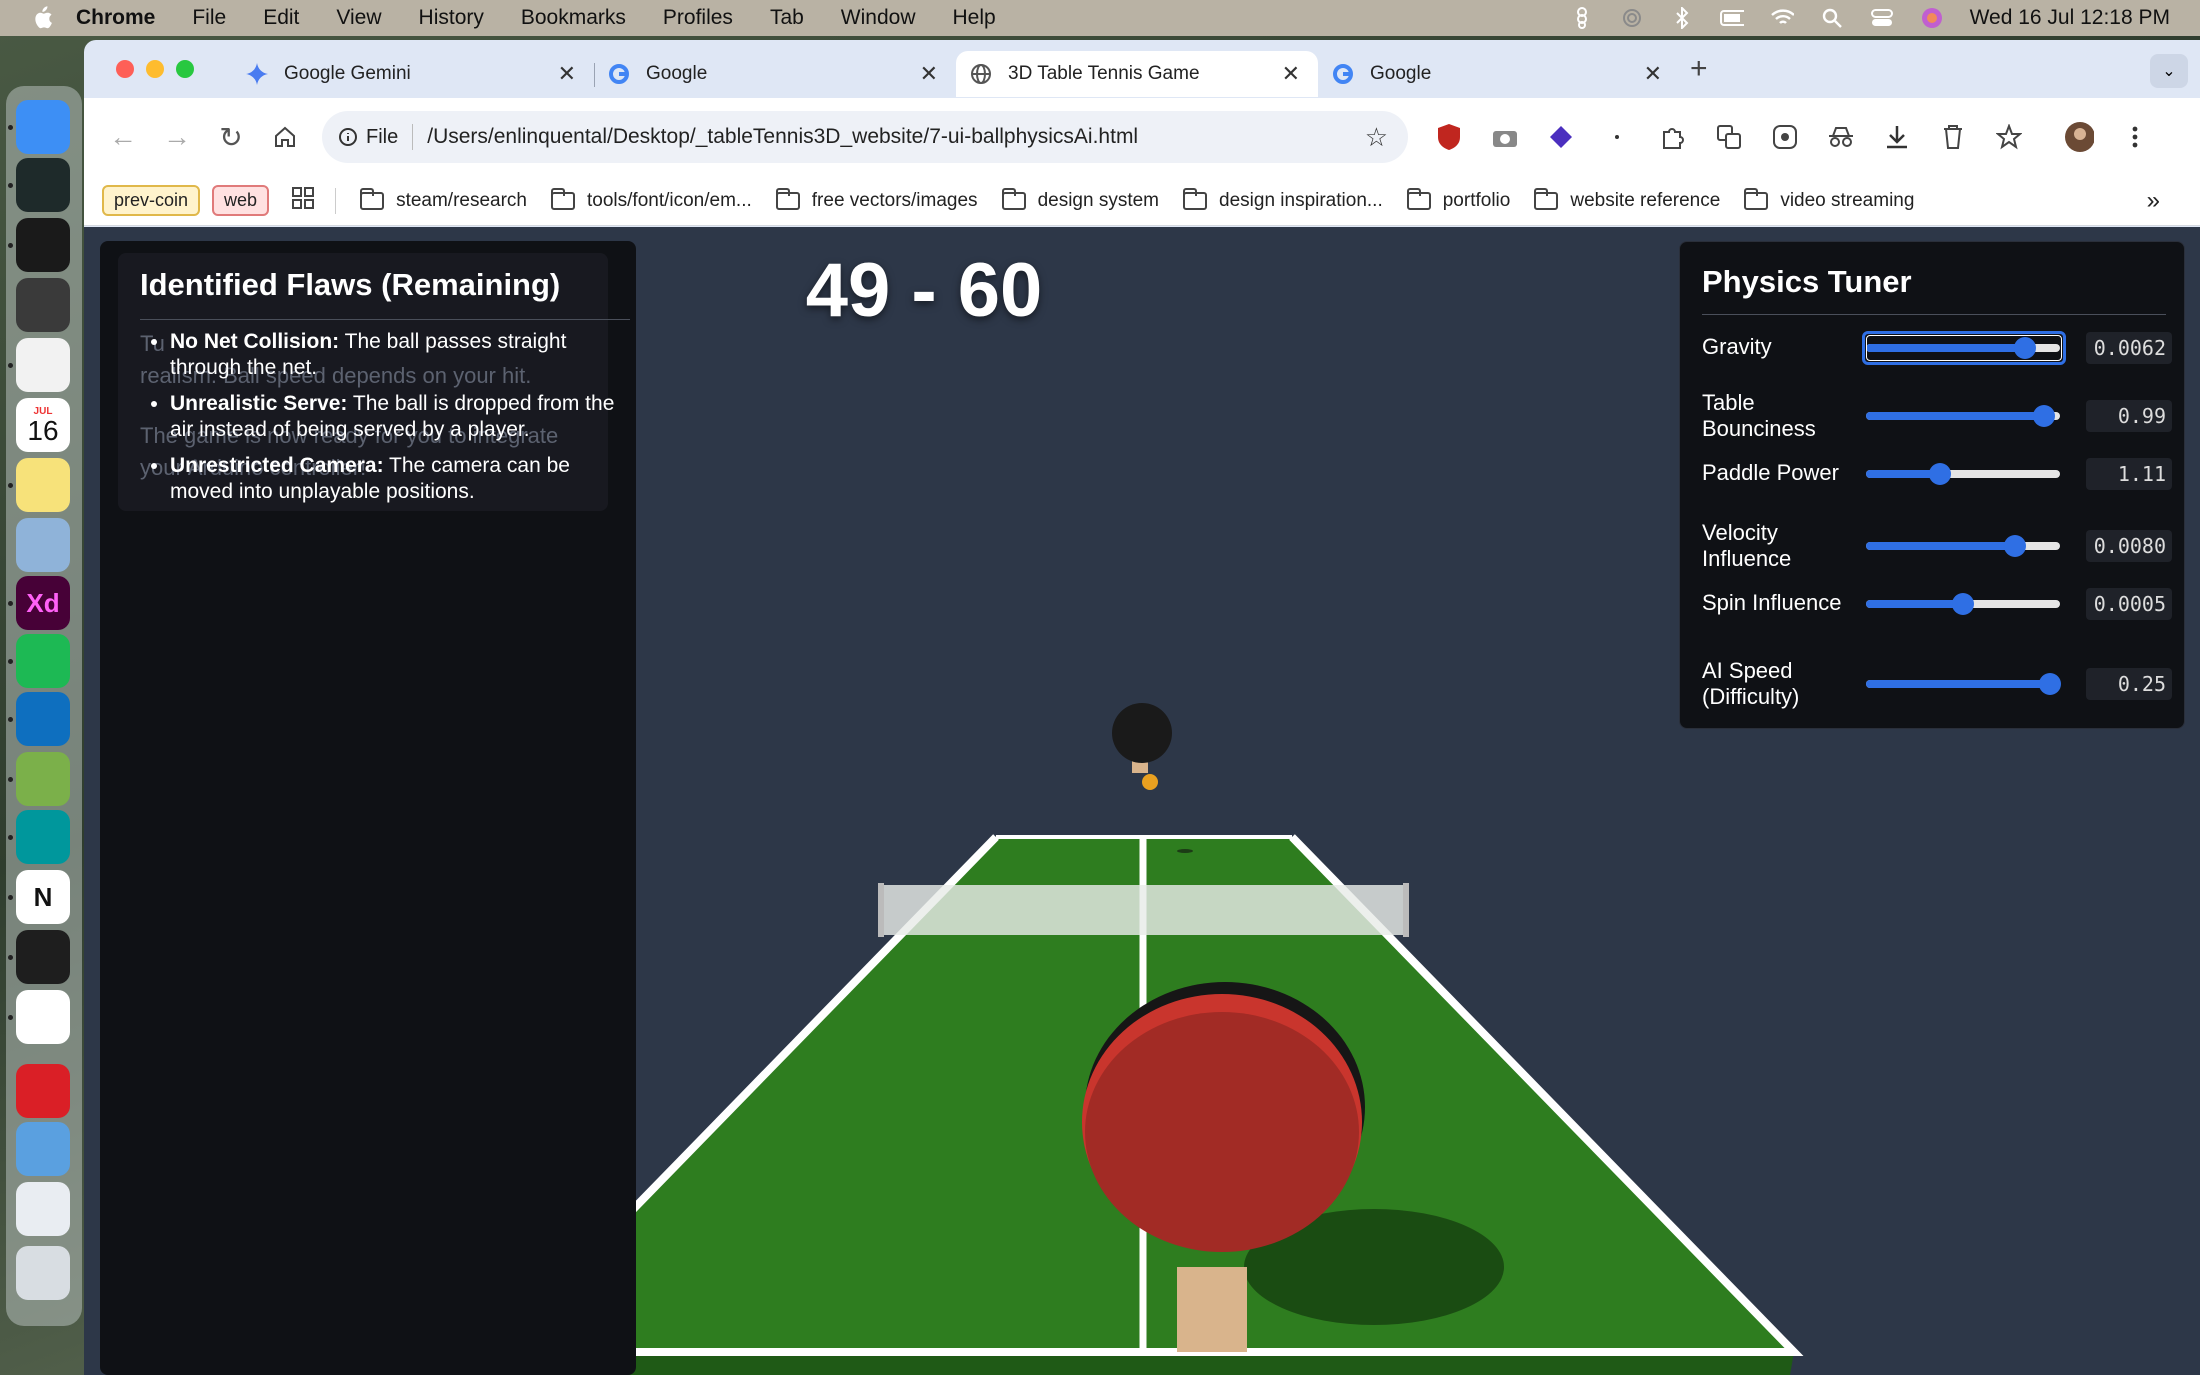 The image size is (2200, 1375). Describe the element at coordinates (1458, 199) in the screenshot. I see `bookmark-folder-portfolio: portfolio` at that location.